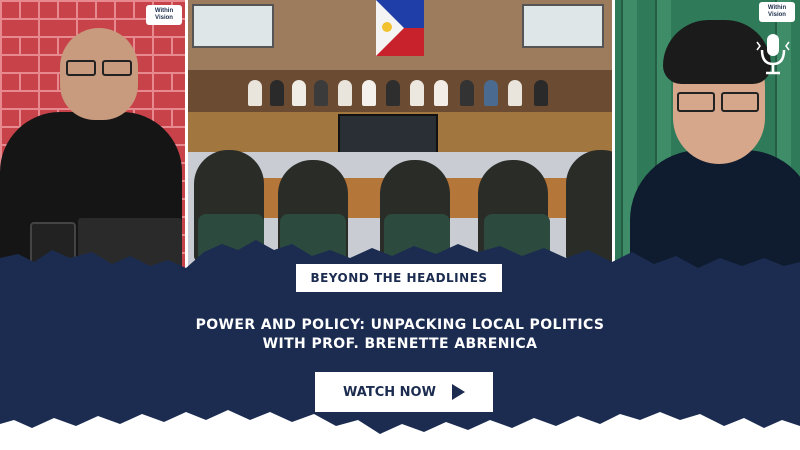 The height and width of the screenshot is (450, 800). What do you see at coordinates (563, 26) in the screenshot?
I see `wall-screen-right` at bounding box center [563, 26].